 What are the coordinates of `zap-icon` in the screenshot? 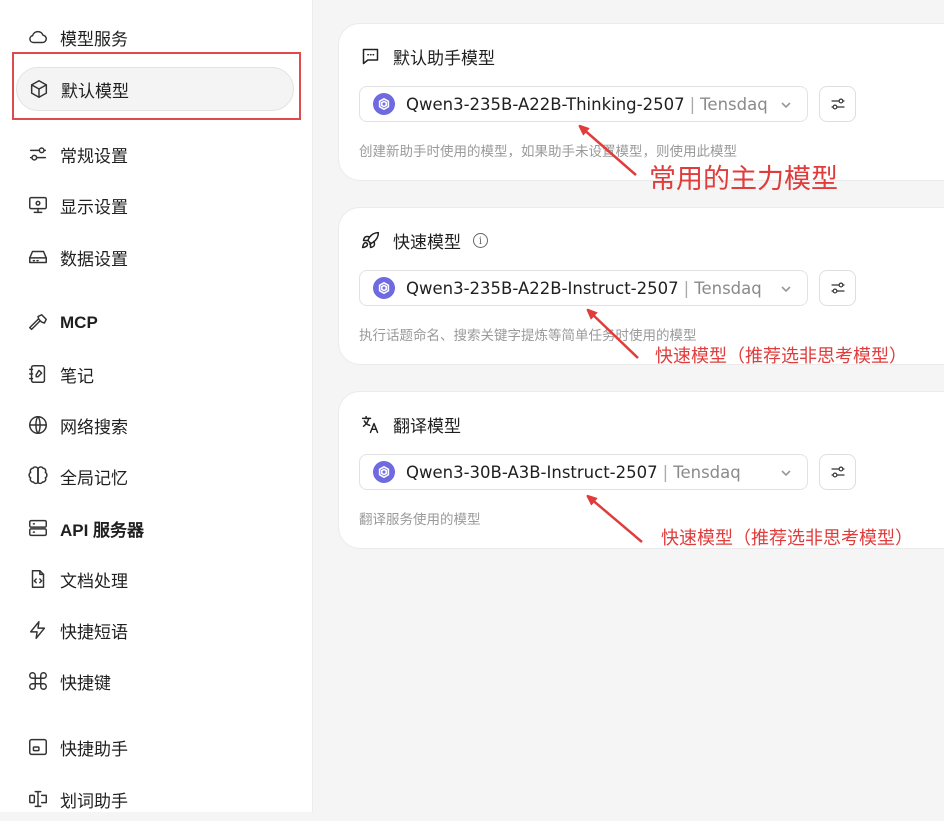 It's located at (38, 630).